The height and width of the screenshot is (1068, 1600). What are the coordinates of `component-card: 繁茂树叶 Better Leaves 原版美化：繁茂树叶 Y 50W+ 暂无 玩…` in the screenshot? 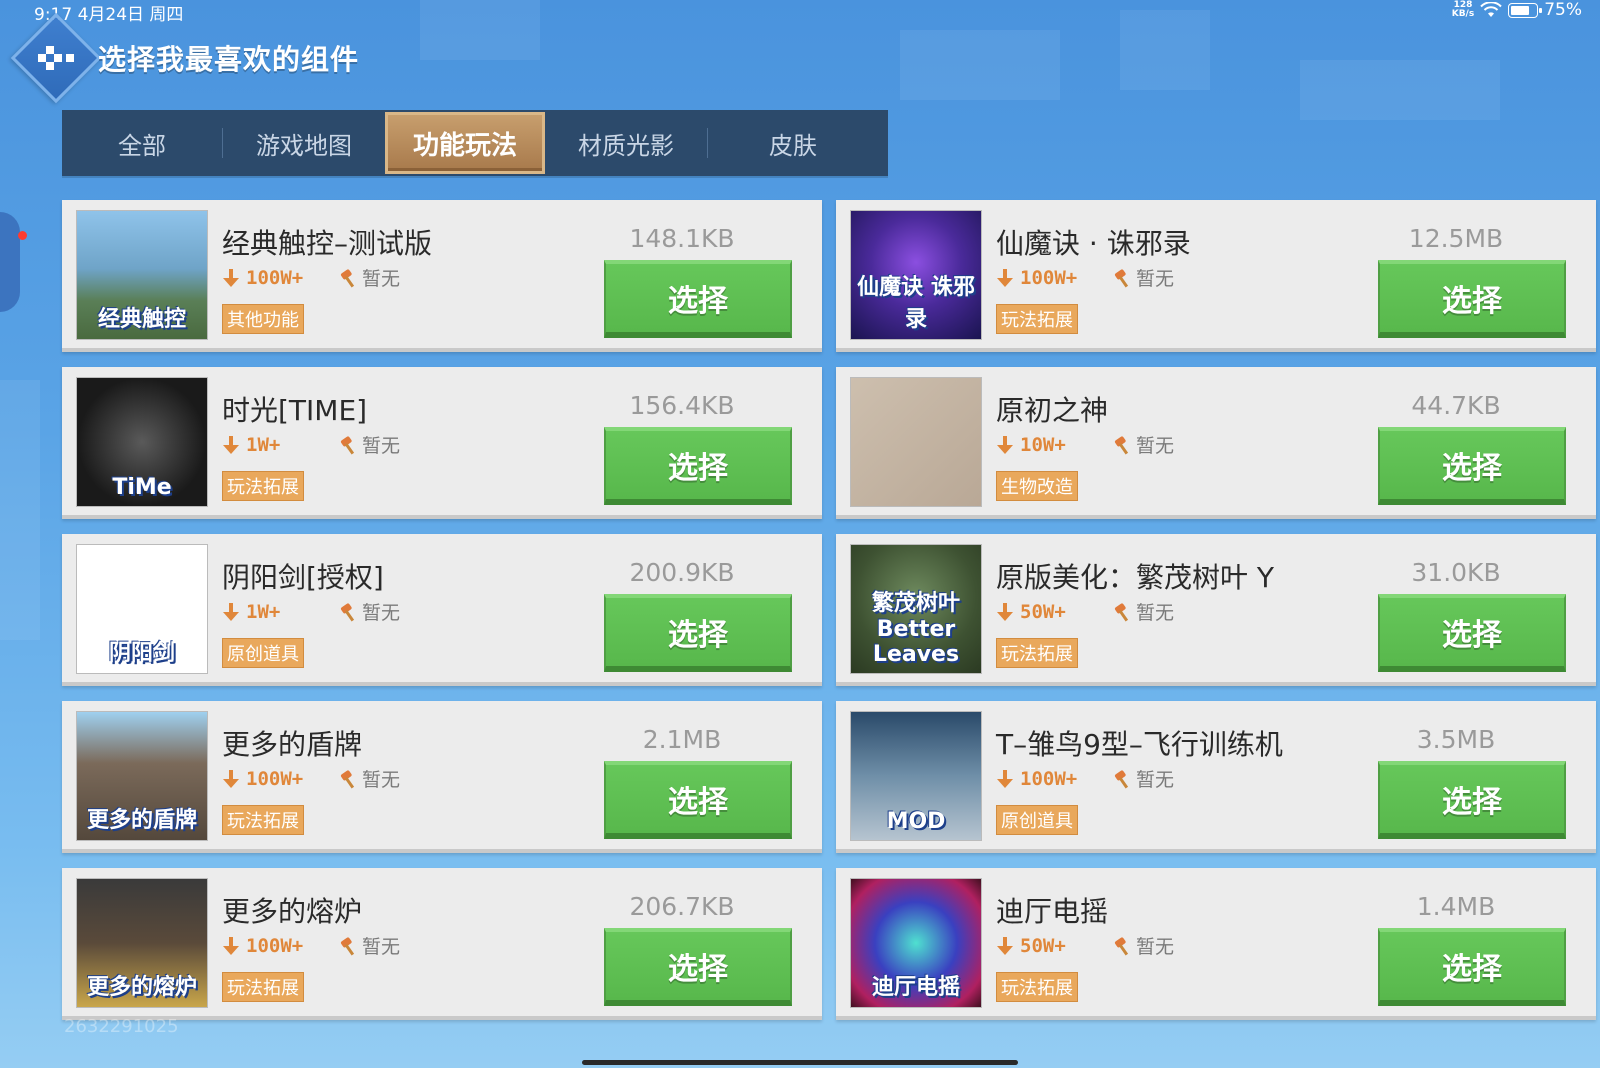 It's located at (1216, 610).